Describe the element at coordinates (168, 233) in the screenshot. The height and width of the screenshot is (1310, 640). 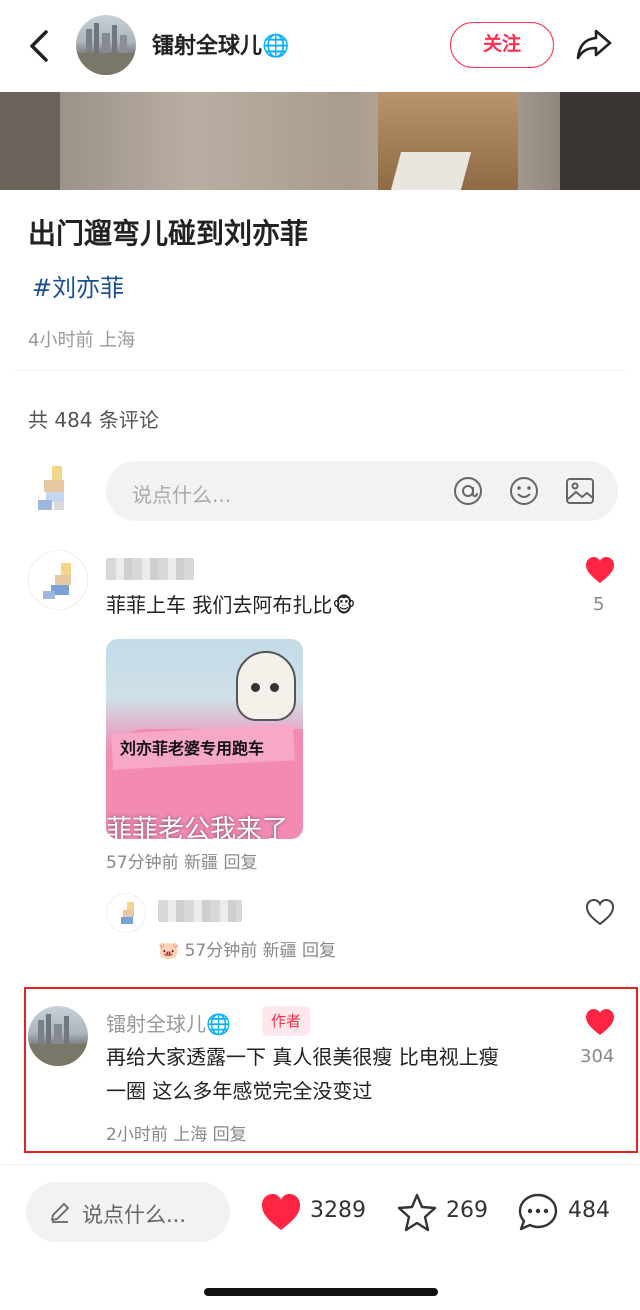
I see `post-title: 出门遛弯儿碰到刘亦菲` at that location.